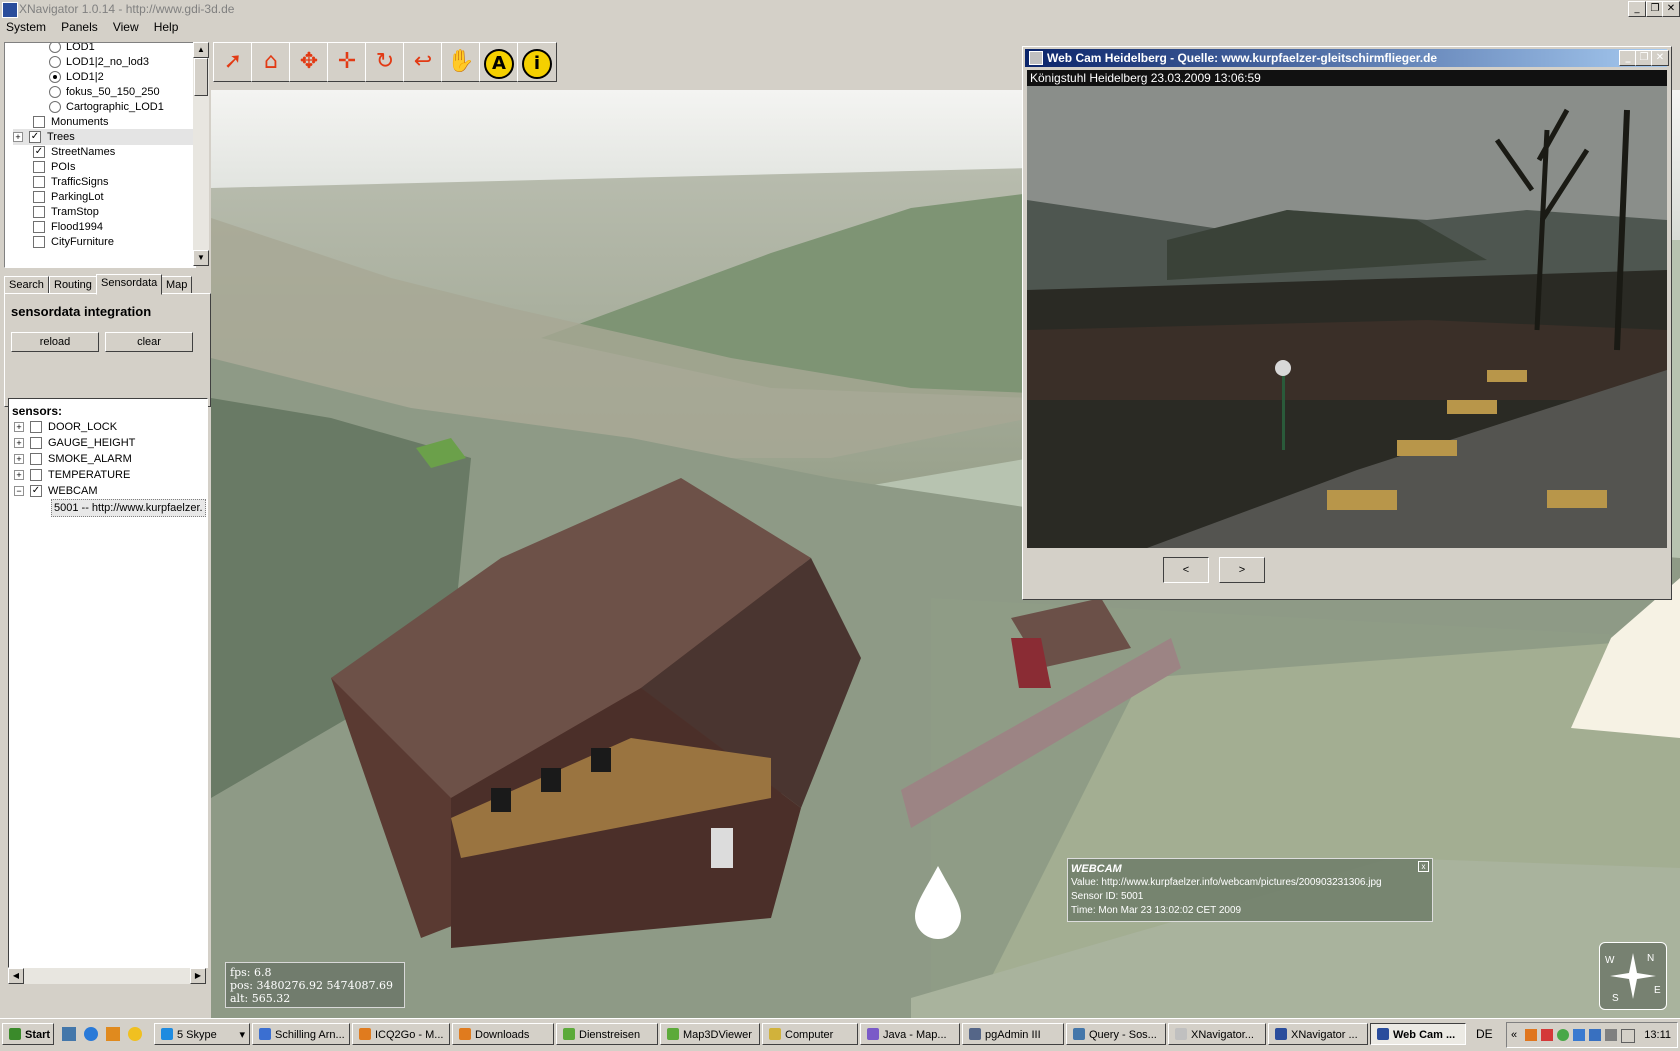 This screenshot has height=1051, width=1680. I want to click on taskbar-button: Dienstreisen, so click(607, 1034).